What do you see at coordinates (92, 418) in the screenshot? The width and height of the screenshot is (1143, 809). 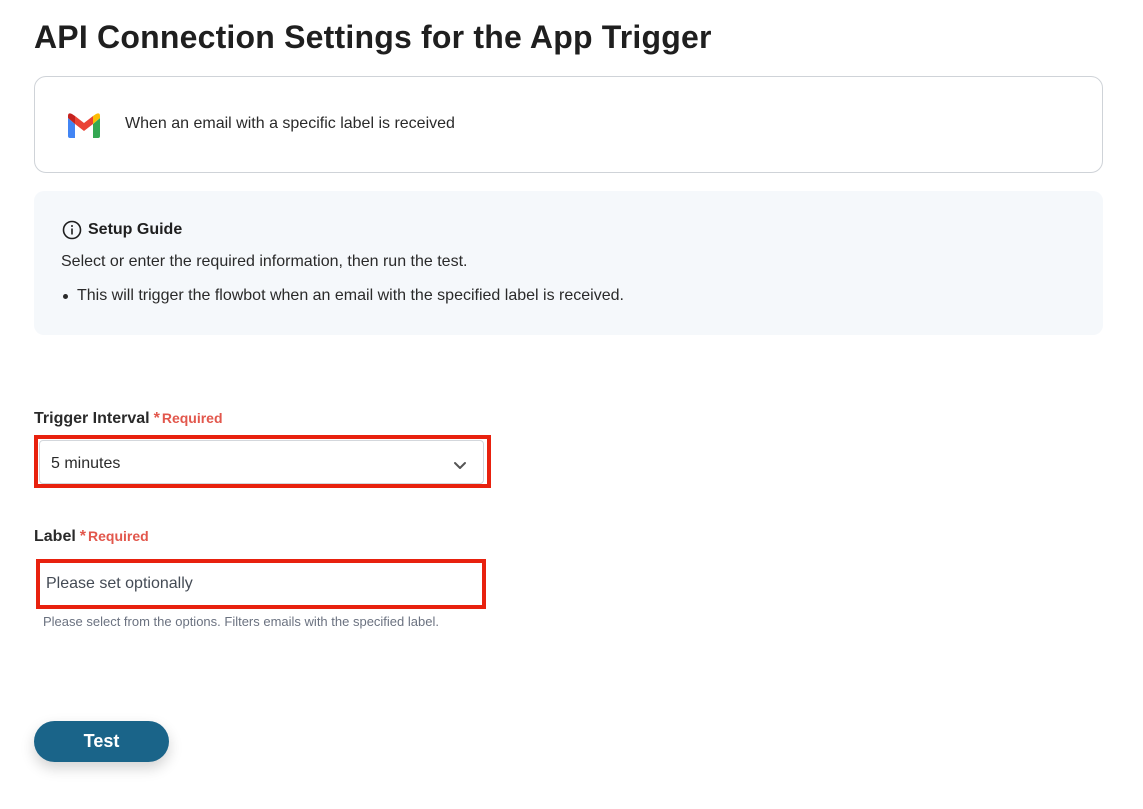 I see `trigger-interval-label-text: Trigger Interval` at bounding box center [92, 418].